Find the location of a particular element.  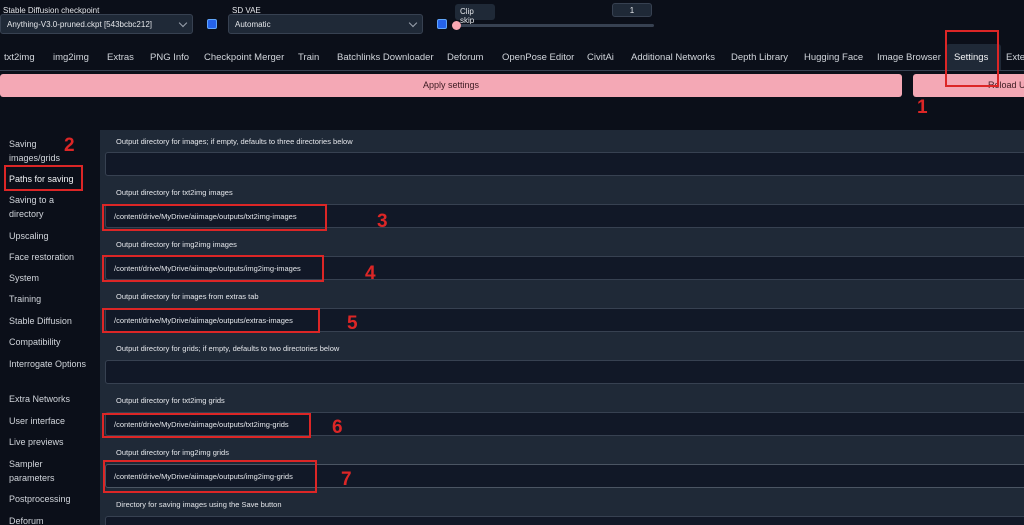

sidebar-item-sampler-parameters: Sampler parameters is located at coordinates (49, 471).